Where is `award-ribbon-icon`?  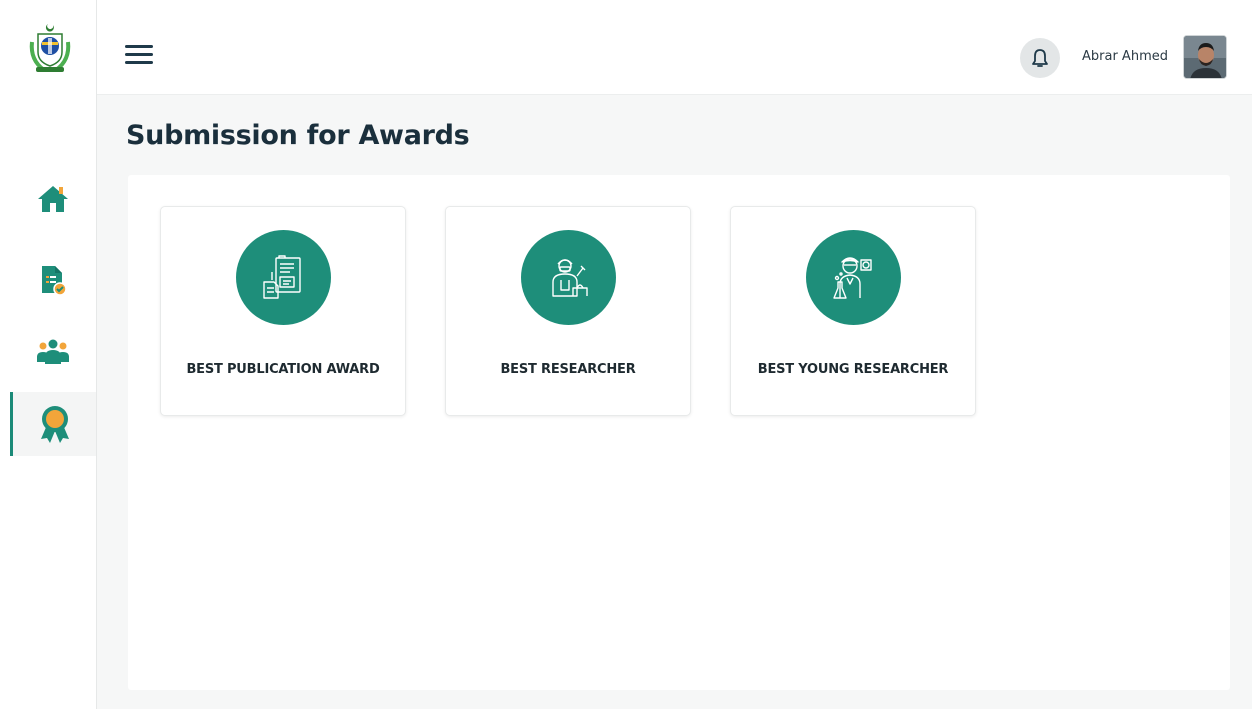 award-ribbon-icon is located at coordinates (54, 424).